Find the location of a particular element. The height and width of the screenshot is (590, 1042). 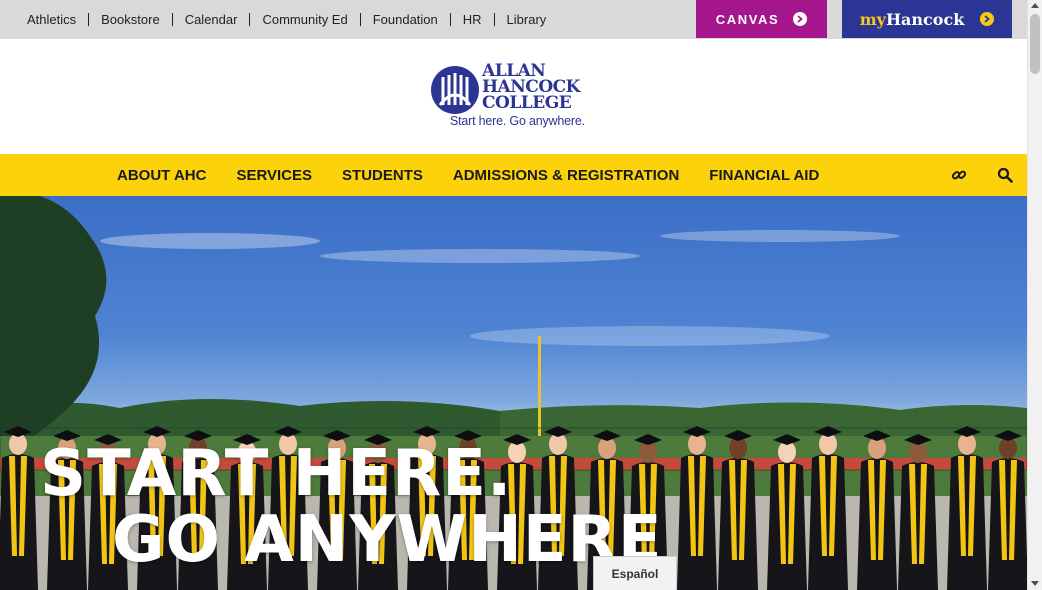

canvas-button: CANVAS is located at coordinates (761, 19).